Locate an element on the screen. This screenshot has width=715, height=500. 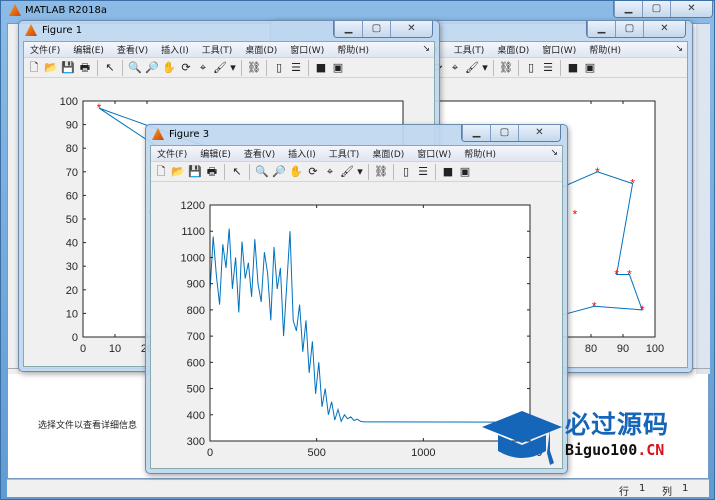
figure-1-controls: ▁ ▢ ✕ is located at coordinates (383, 29).